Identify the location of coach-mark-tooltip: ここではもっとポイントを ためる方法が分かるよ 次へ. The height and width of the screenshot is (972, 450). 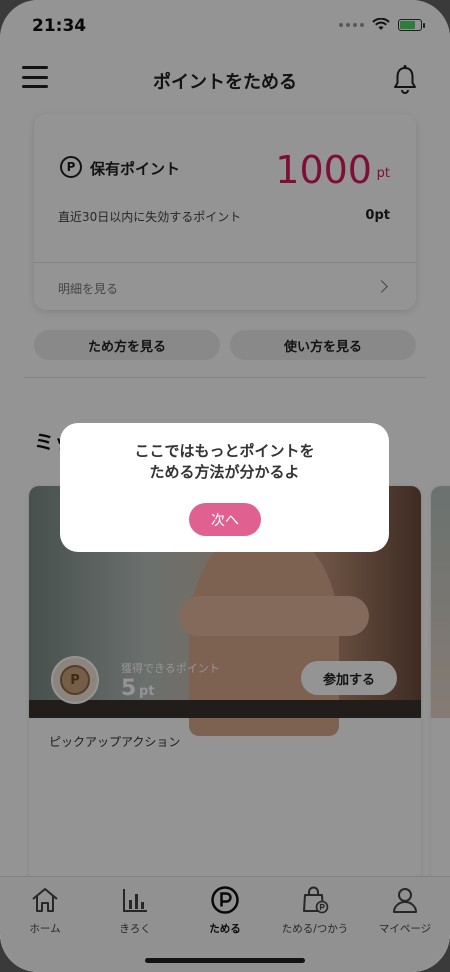
(224, 487).